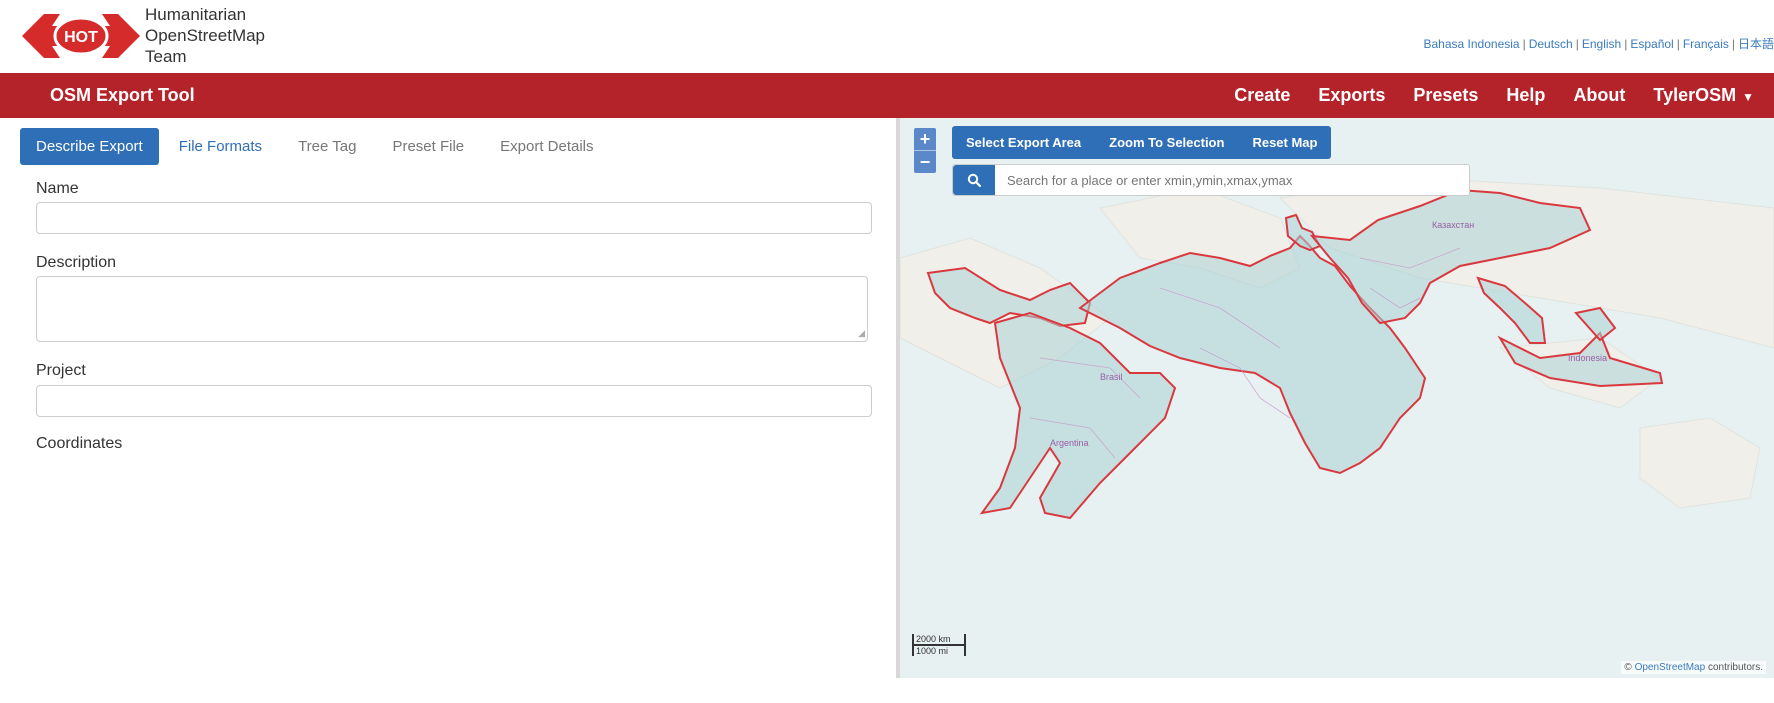  I want to click on nav-about: About, so click(1599, 95).